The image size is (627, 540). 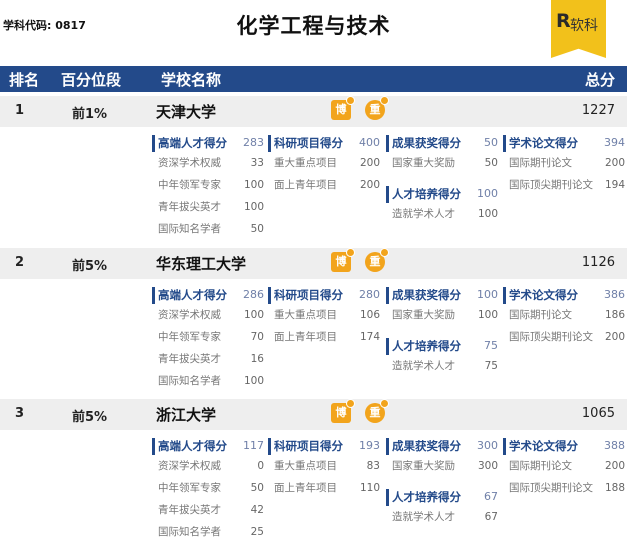 I want to click on category-projects: 科研项目得分 400, so click(x=324, y=143).